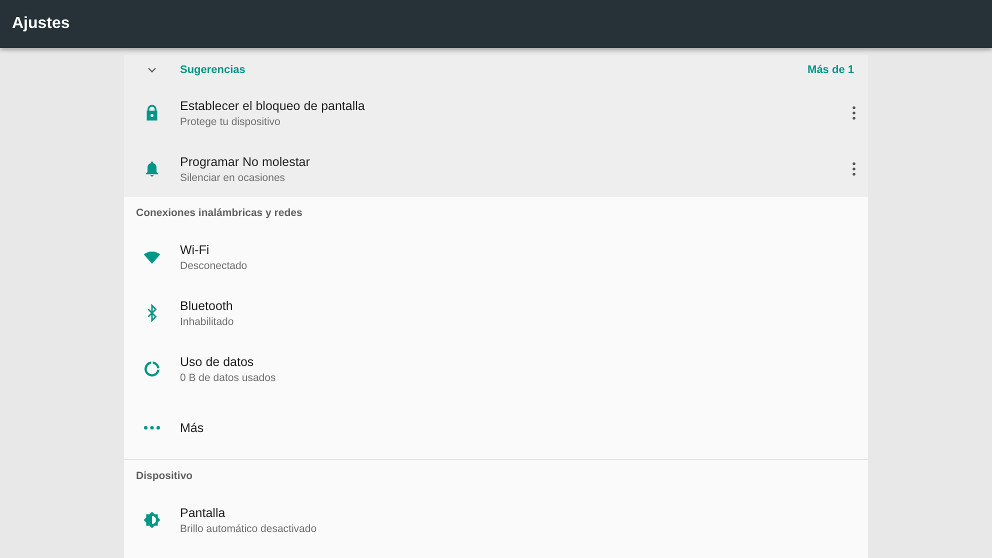  Describe the element at coordinates (207, 322) in the screenshot. I see `setting-summary: Inhabilitado` at that location.